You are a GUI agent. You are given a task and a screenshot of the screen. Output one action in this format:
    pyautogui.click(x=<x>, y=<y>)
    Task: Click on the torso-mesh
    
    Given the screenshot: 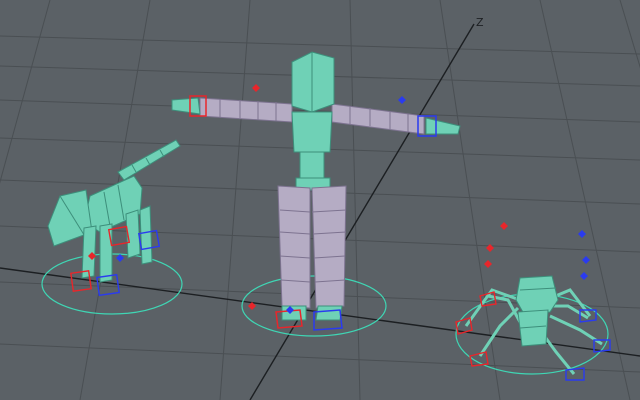 What is the action you would take?
    pyautogui.click(x=312, y=132)
    